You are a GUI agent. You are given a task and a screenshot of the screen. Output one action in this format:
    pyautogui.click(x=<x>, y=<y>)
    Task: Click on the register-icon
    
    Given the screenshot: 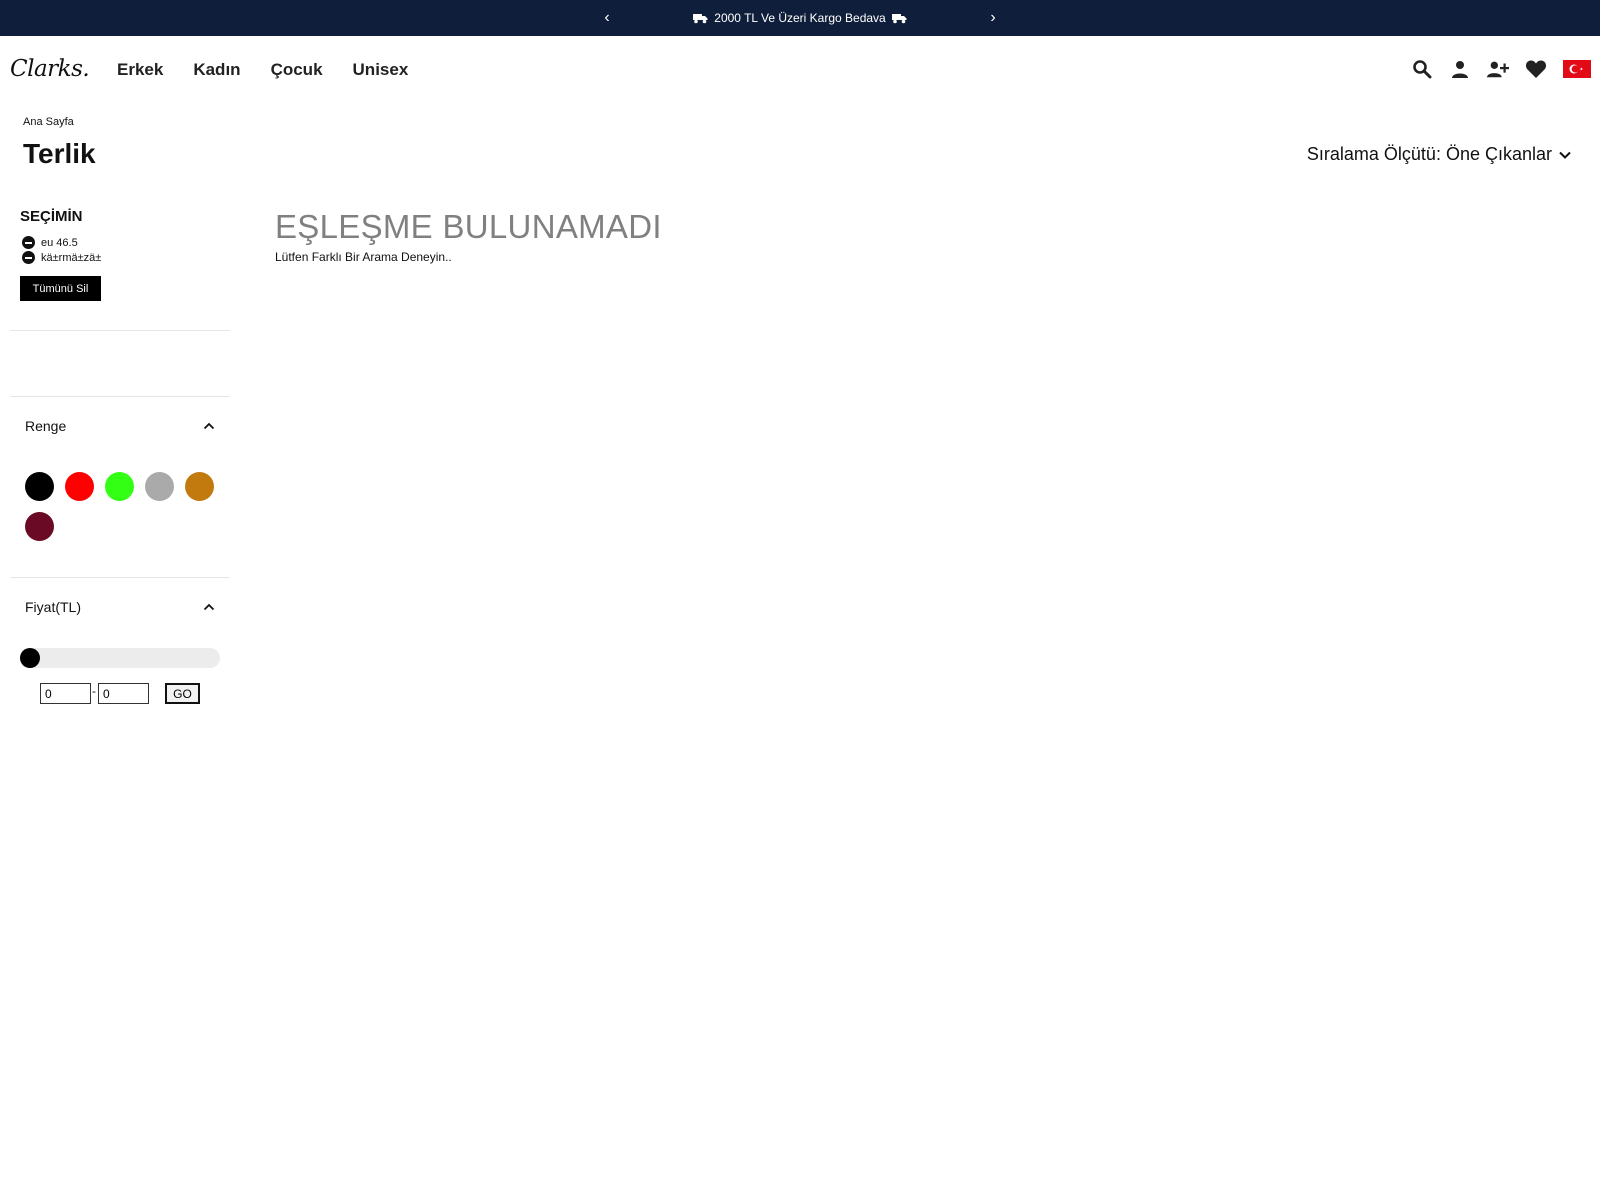 What is the action you would take?
    pyautogui.click(x=1498, y=69)
    